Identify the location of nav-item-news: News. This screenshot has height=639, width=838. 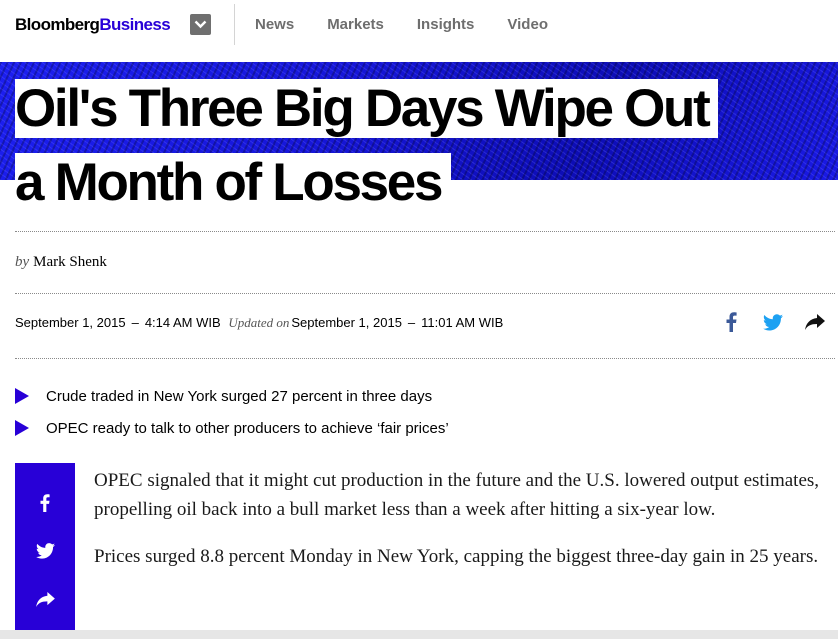
(274, 25).